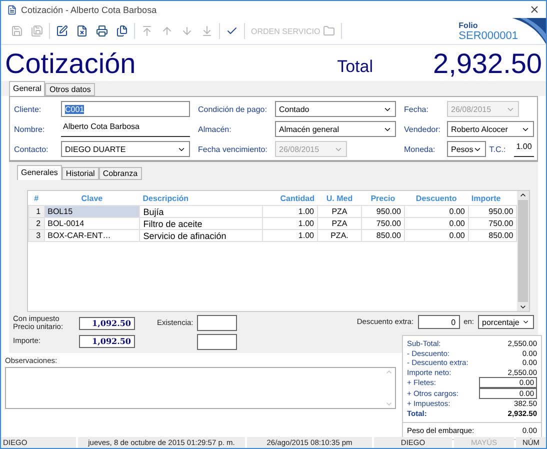 The width and height of the screenshot is (547, 449). What do you see at coordinates (417, 109) in the screenshot?
I see `field-label: Fecha:` at bounding box center [417, 109].